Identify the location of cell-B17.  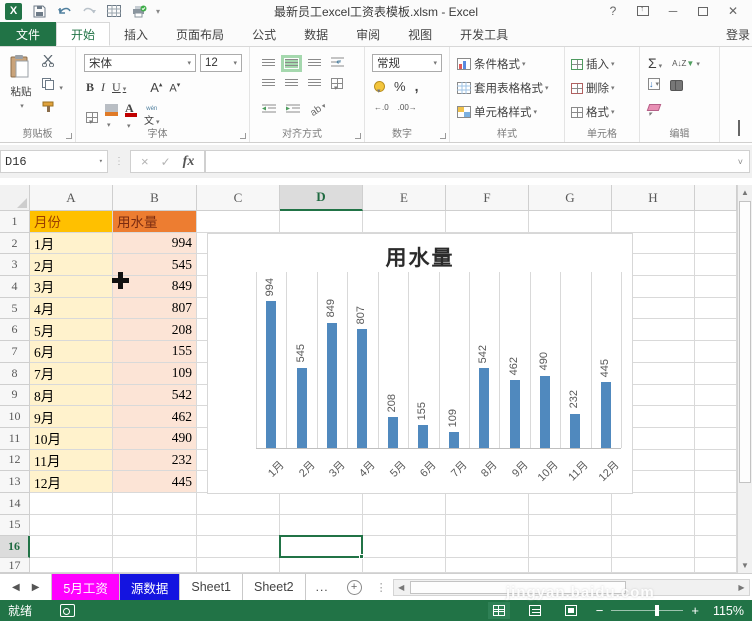
(155, 565).